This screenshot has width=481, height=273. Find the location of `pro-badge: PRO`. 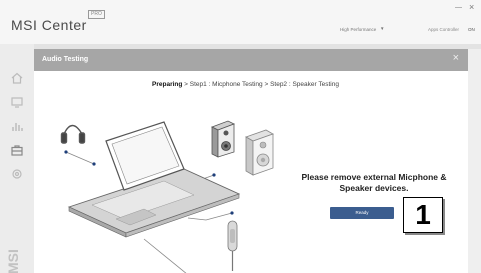

pro-badge: PRO is located at coordinates (96, 14).